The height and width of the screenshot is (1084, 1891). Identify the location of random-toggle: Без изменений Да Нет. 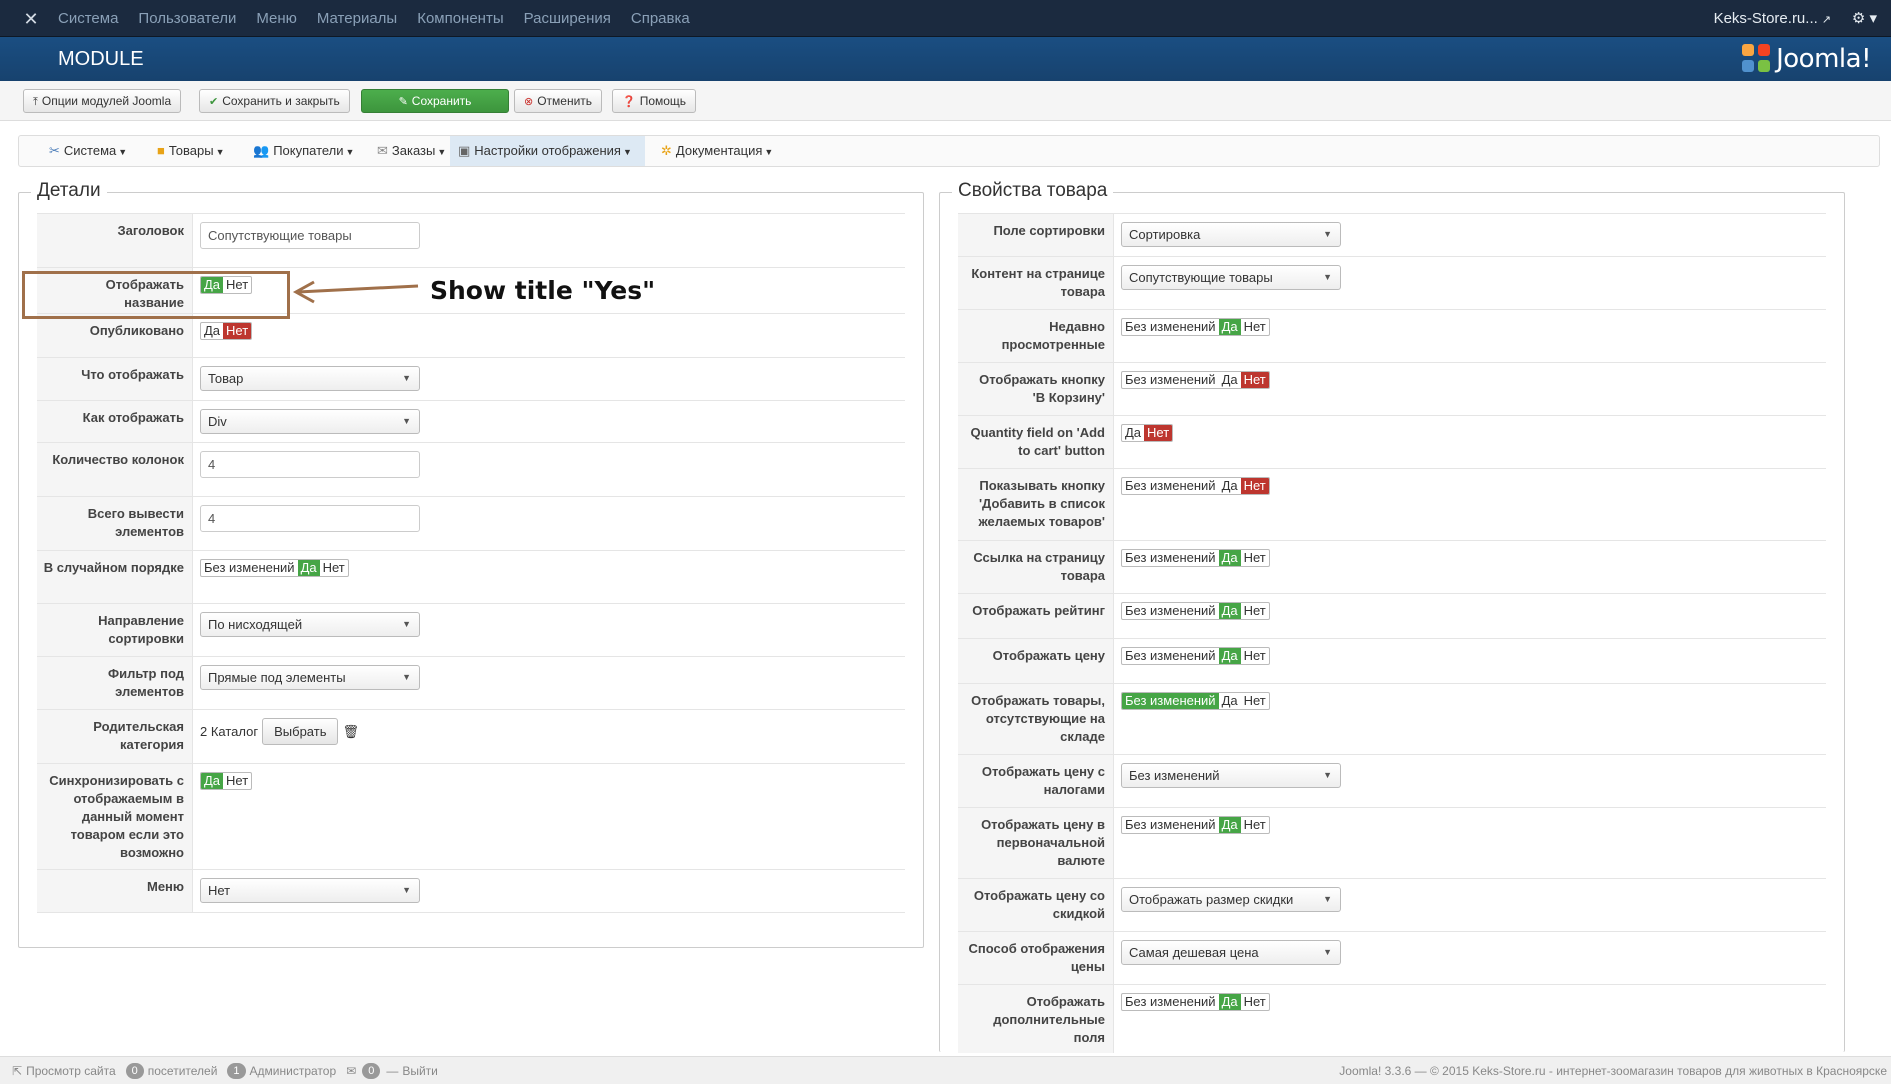
(274, 568).